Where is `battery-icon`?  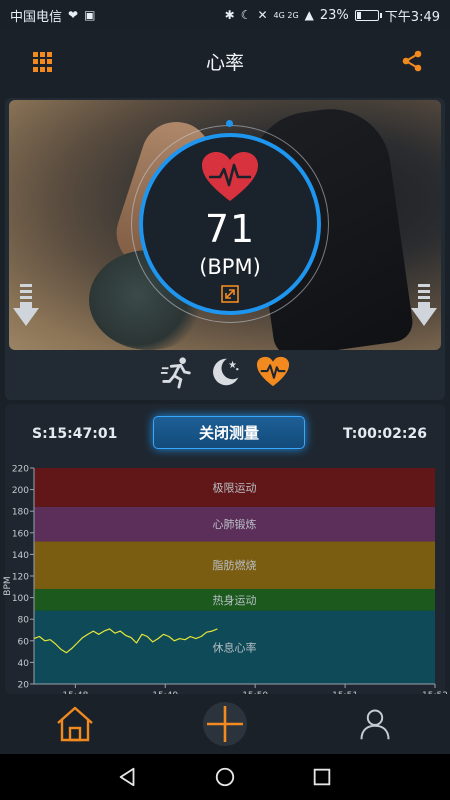 battery-icon is located at coordinates (368, 15).